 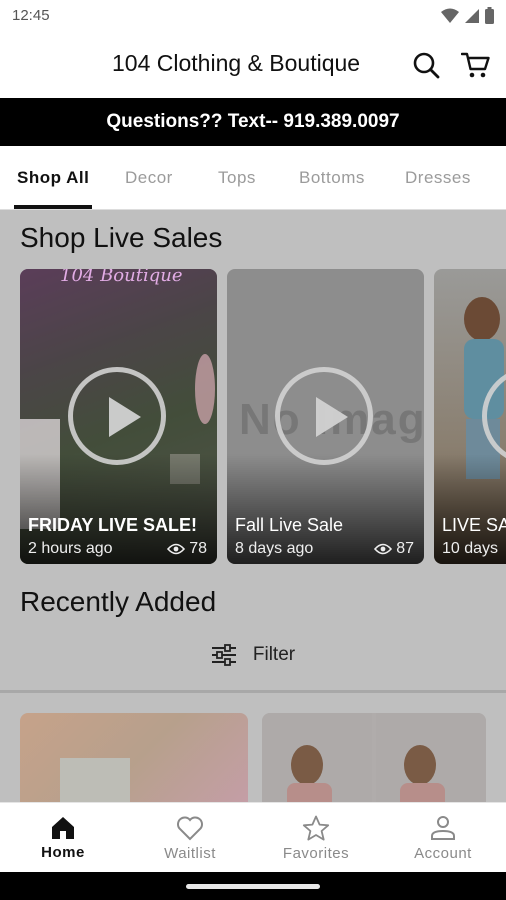 What do you see at coordinates (489, 15) in the screenshot?
I see `battery-icon` at bounding box center [489, 15].